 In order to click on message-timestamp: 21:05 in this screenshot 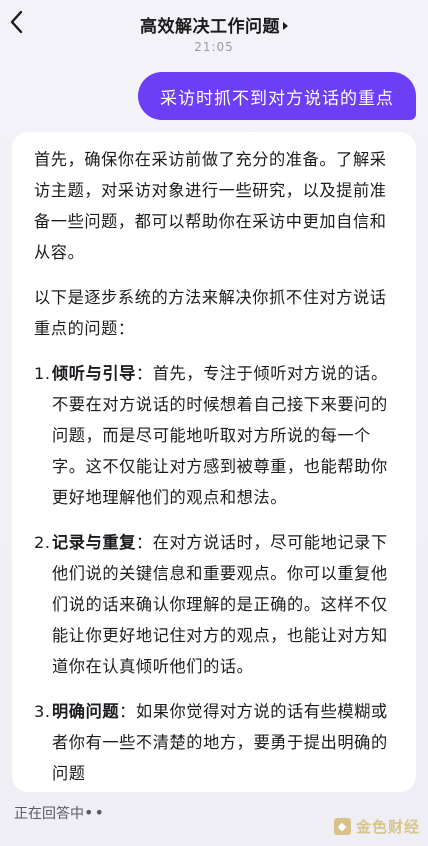, I will do `click(214, 47)`.